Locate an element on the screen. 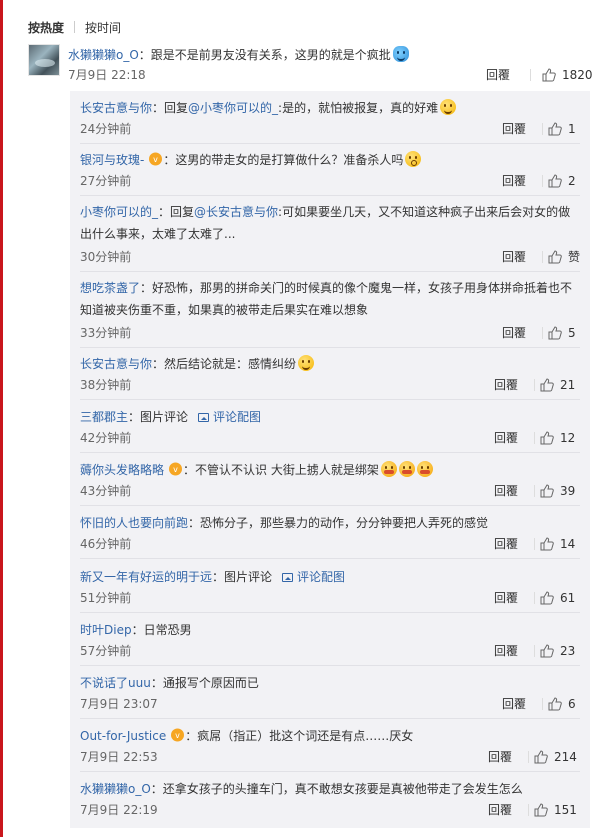  avatar is located at coordinates (44, 60).